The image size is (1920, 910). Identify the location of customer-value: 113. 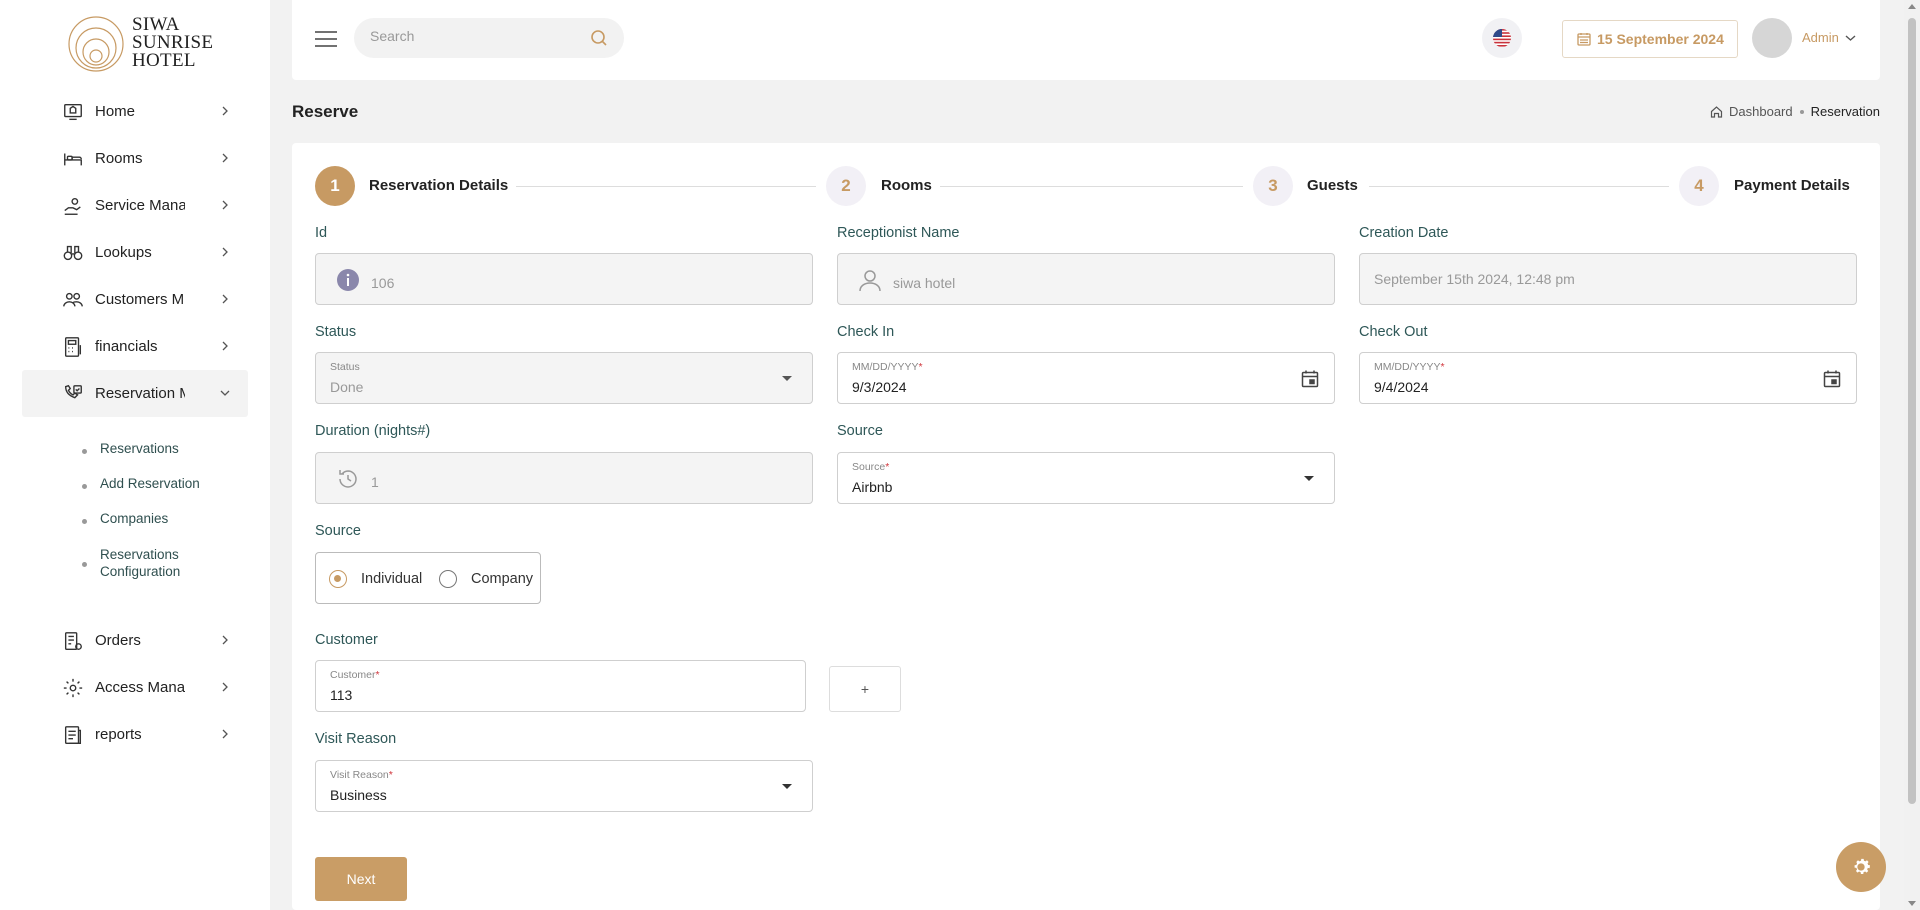
(341, 695).